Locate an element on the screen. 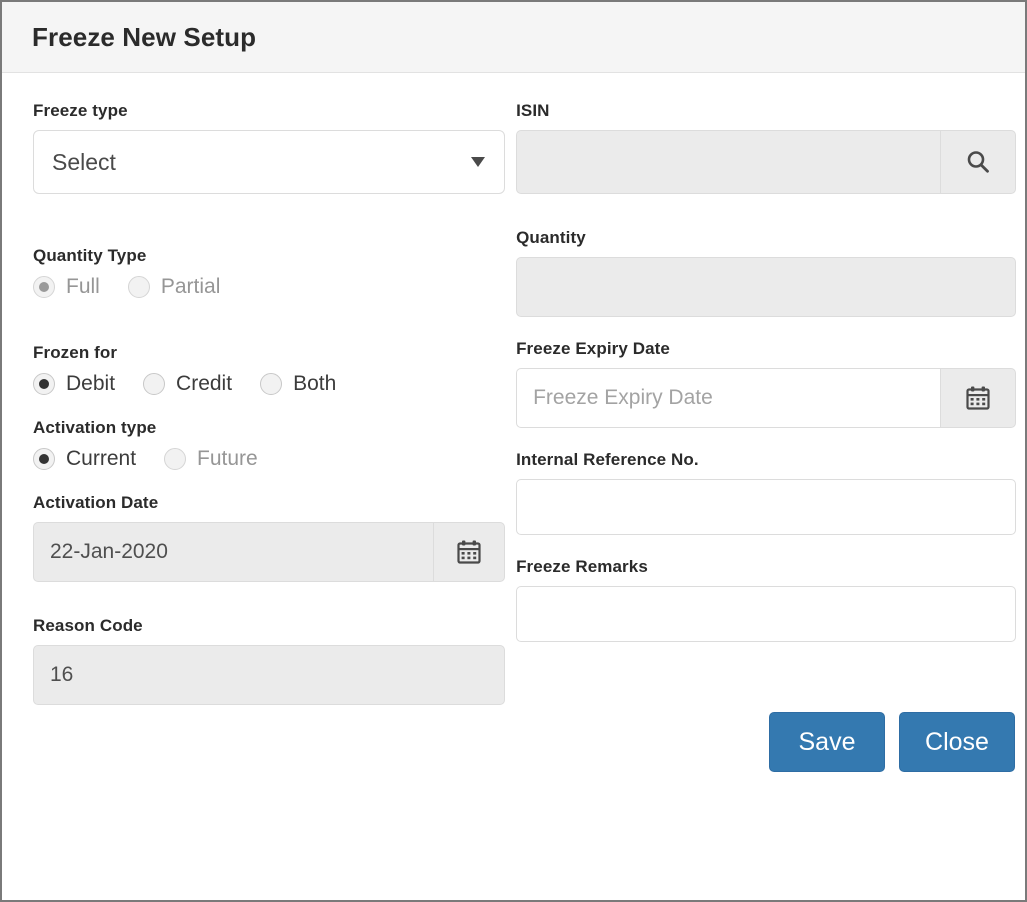 Image resolution: width=1027 pixels, height=902 pixels. radio-activation-type-current: Current is located at coordinates (84, 459).